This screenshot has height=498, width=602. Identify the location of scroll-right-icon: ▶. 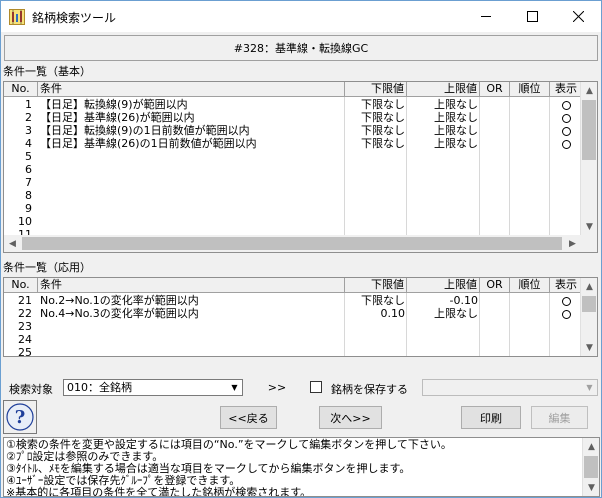
(572, 243).